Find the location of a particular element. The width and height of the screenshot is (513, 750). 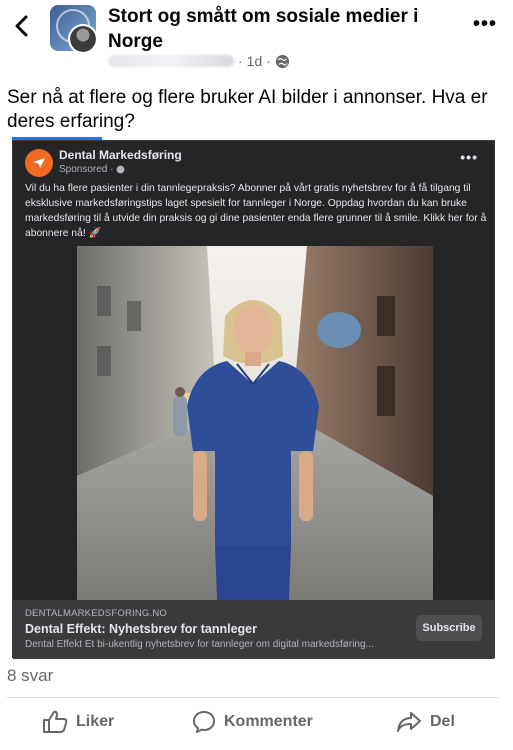

paper-plane-icon is located at coordinates (39, 163).